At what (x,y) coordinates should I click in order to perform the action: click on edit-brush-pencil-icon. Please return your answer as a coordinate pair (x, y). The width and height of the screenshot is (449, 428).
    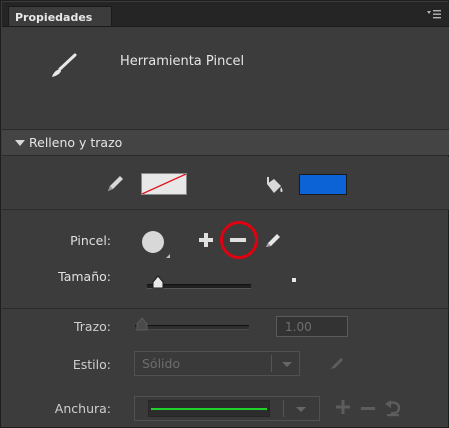
    Looking at the image, I should click on (273, 241).